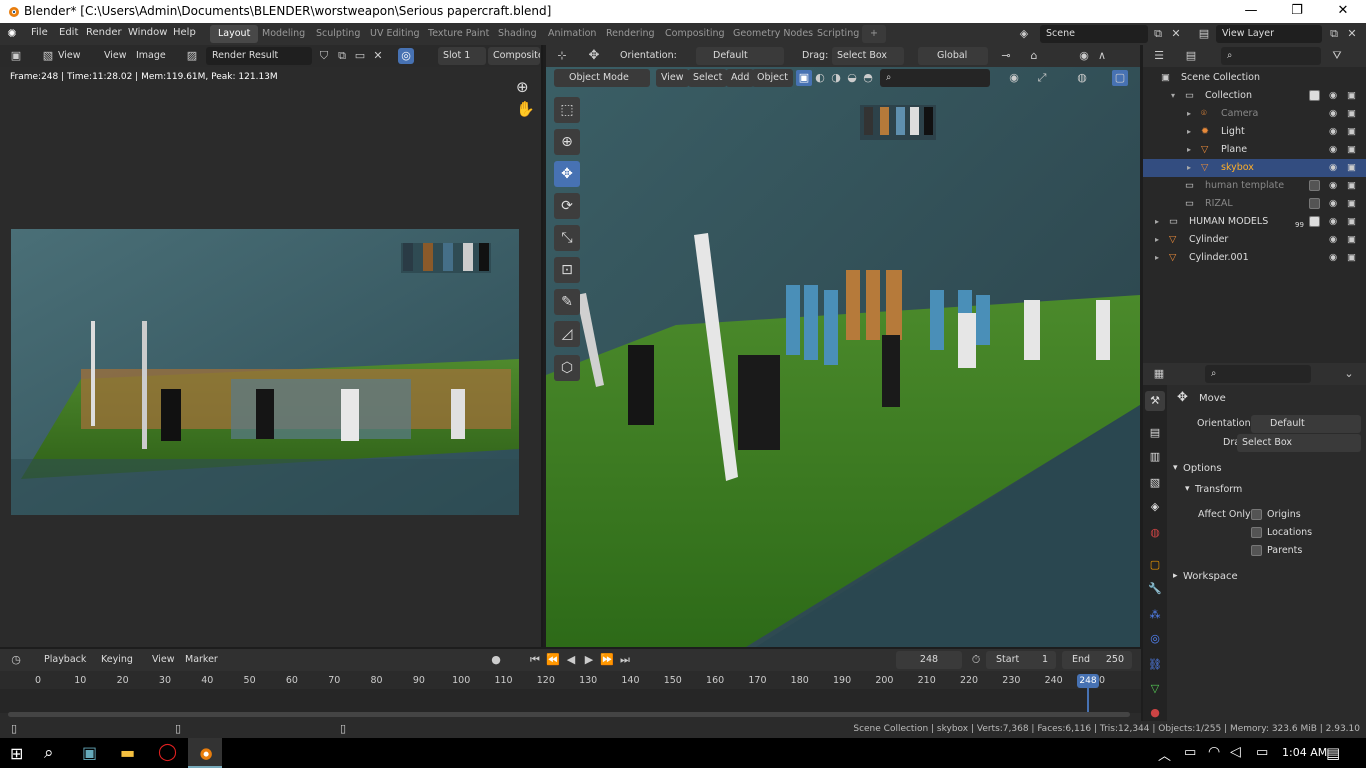  What do you see at coordinates (630, 34) in the screenshot?
I see `tab-rendering: Rendering` at bounding box center [630, 34].